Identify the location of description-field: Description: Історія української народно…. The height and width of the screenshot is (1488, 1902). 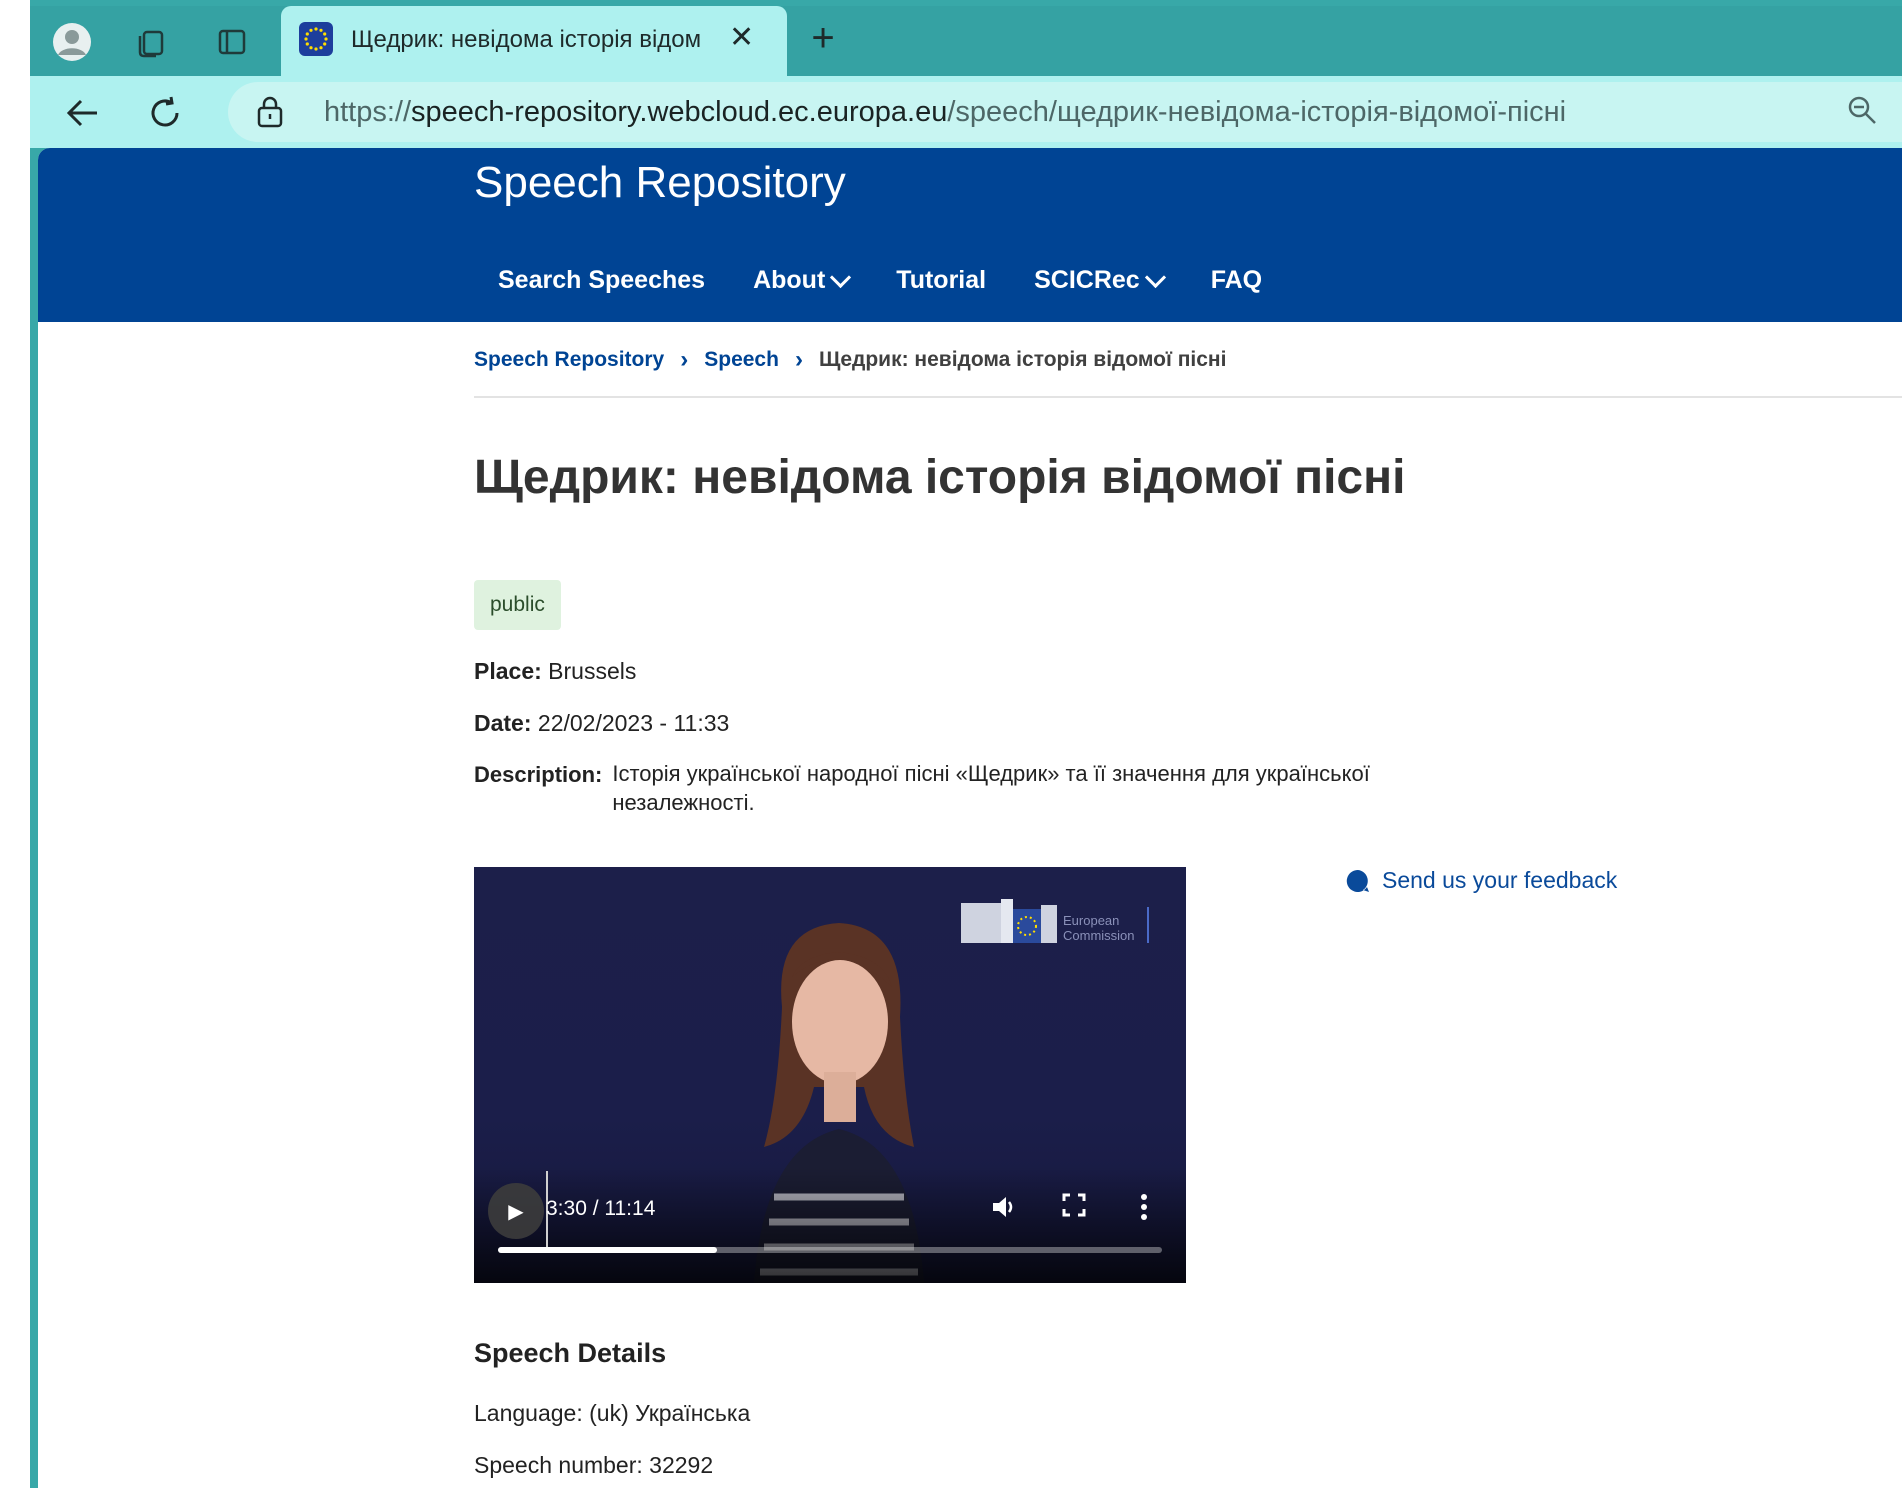
(922, 788).